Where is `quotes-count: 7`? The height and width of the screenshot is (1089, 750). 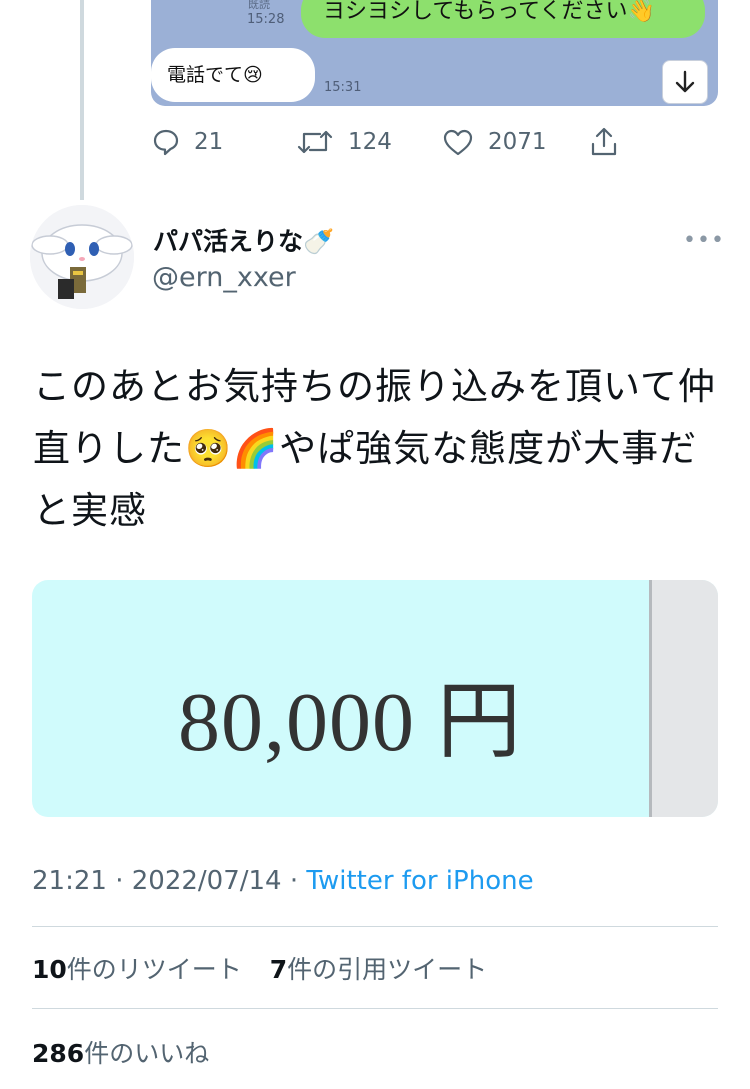 quotes-count: 7 is located at coordinates (278, 969).